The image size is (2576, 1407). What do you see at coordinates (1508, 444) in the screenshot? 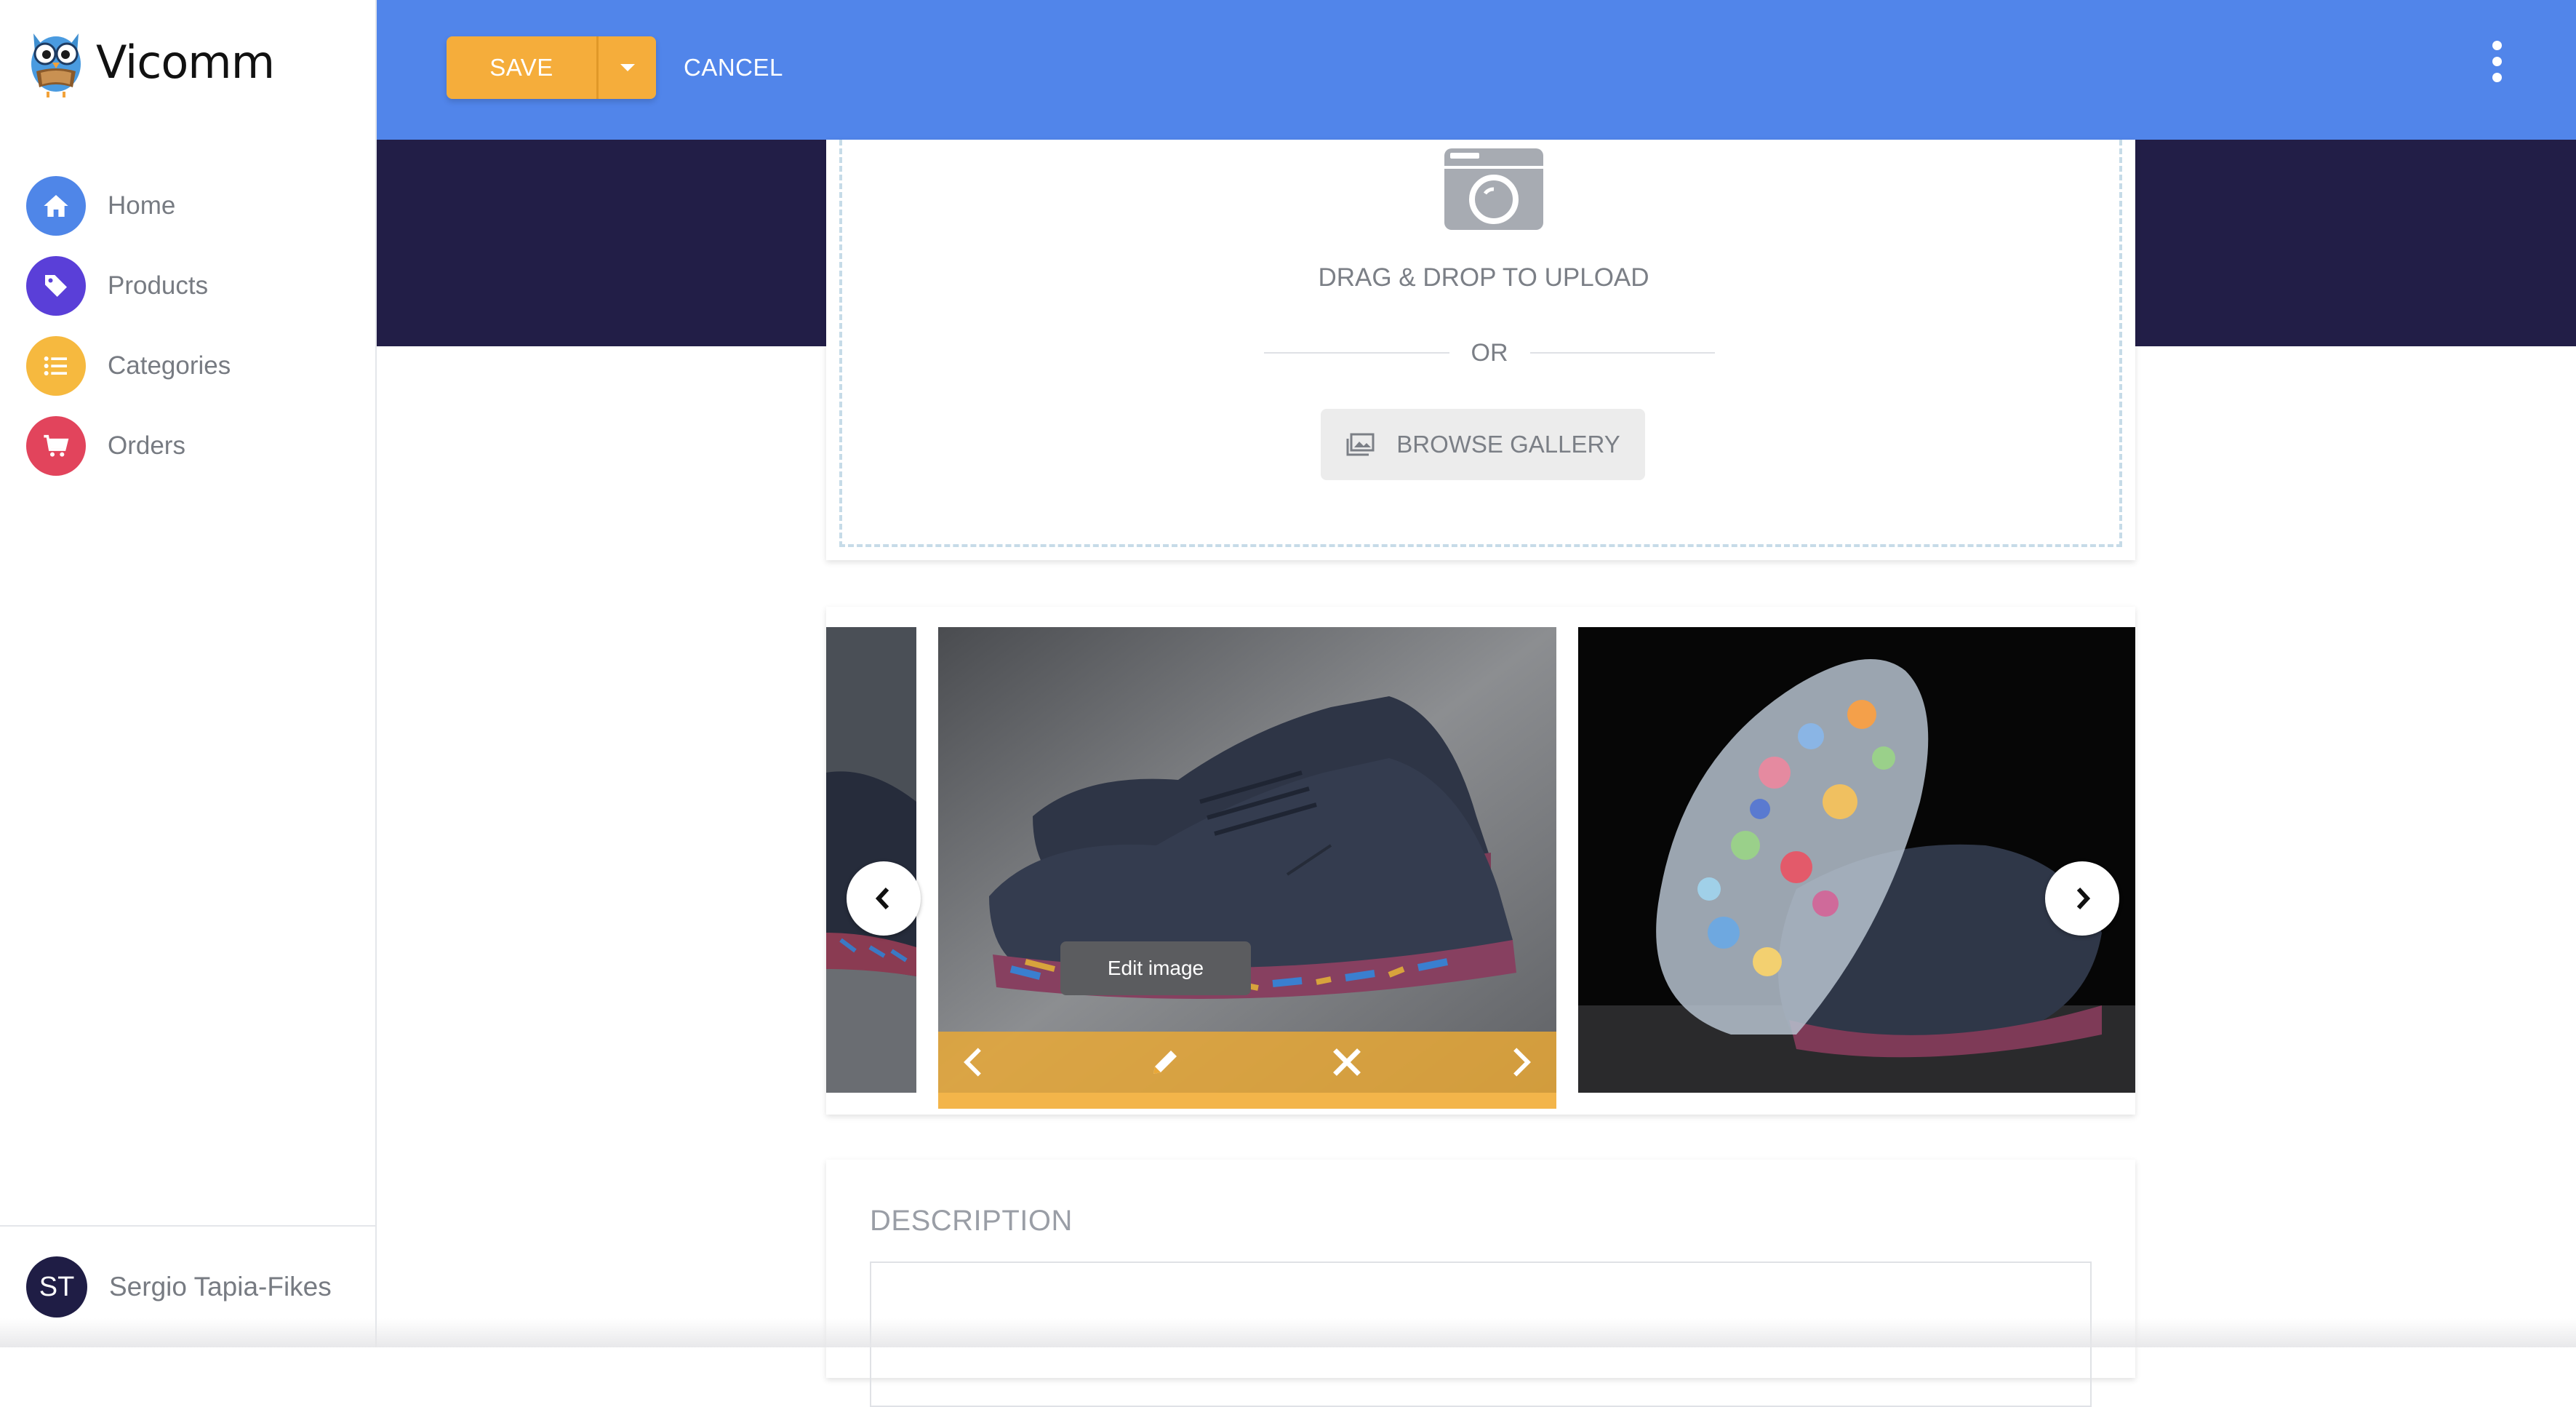
I see `browse-gallery-label: BROWSE GALLERY` at bounding box center [1508, 444].